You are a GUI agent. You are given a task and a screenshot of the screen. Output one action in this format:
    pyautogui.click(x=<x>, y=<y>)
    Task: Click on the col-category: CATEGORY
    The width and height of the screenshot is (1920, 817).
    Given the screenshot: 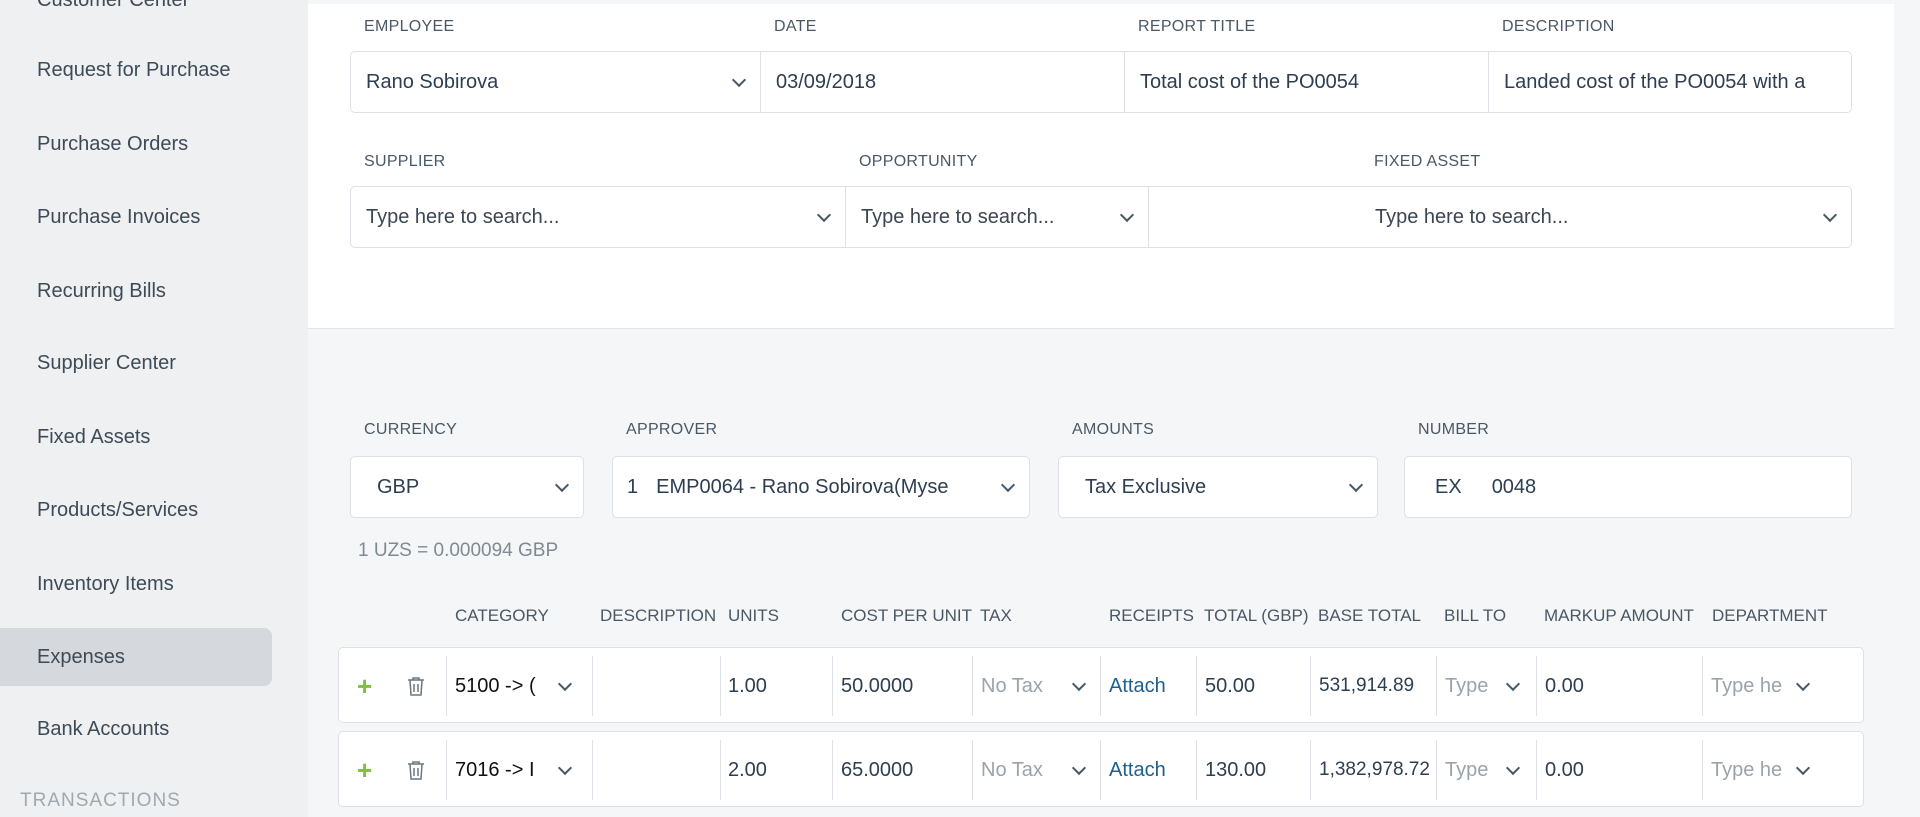 What is the action you would take?
    pyautogui.click(x=502, y=615)
    